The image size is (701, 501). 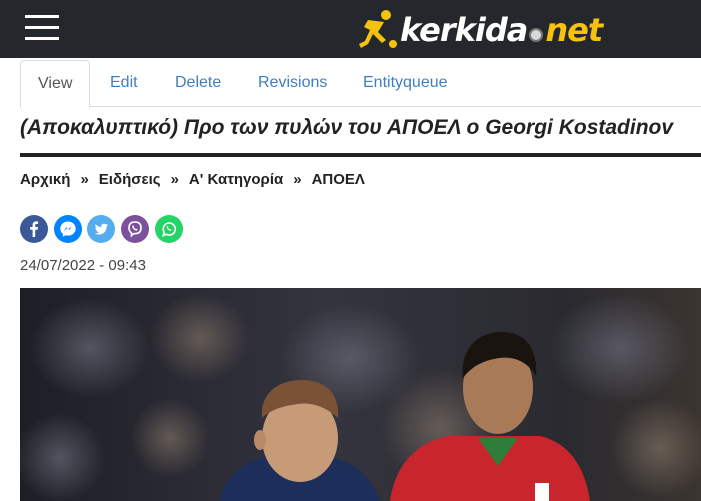 What do you see at coordinates (45, 179) in the screenshot?
I see `breadcrumb-home: Αρχική` at bounding box center [45, 179].